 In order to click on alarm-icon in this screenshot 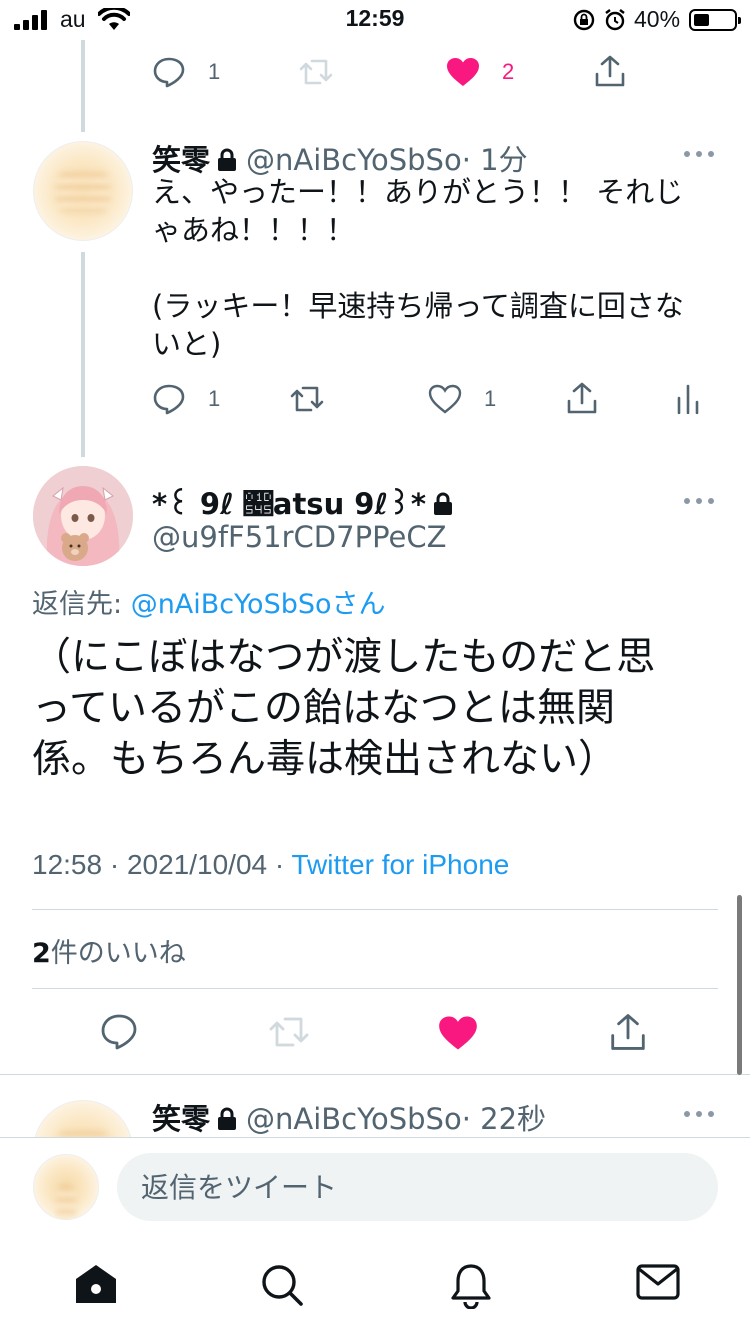, I will do `click(615, 20)`.